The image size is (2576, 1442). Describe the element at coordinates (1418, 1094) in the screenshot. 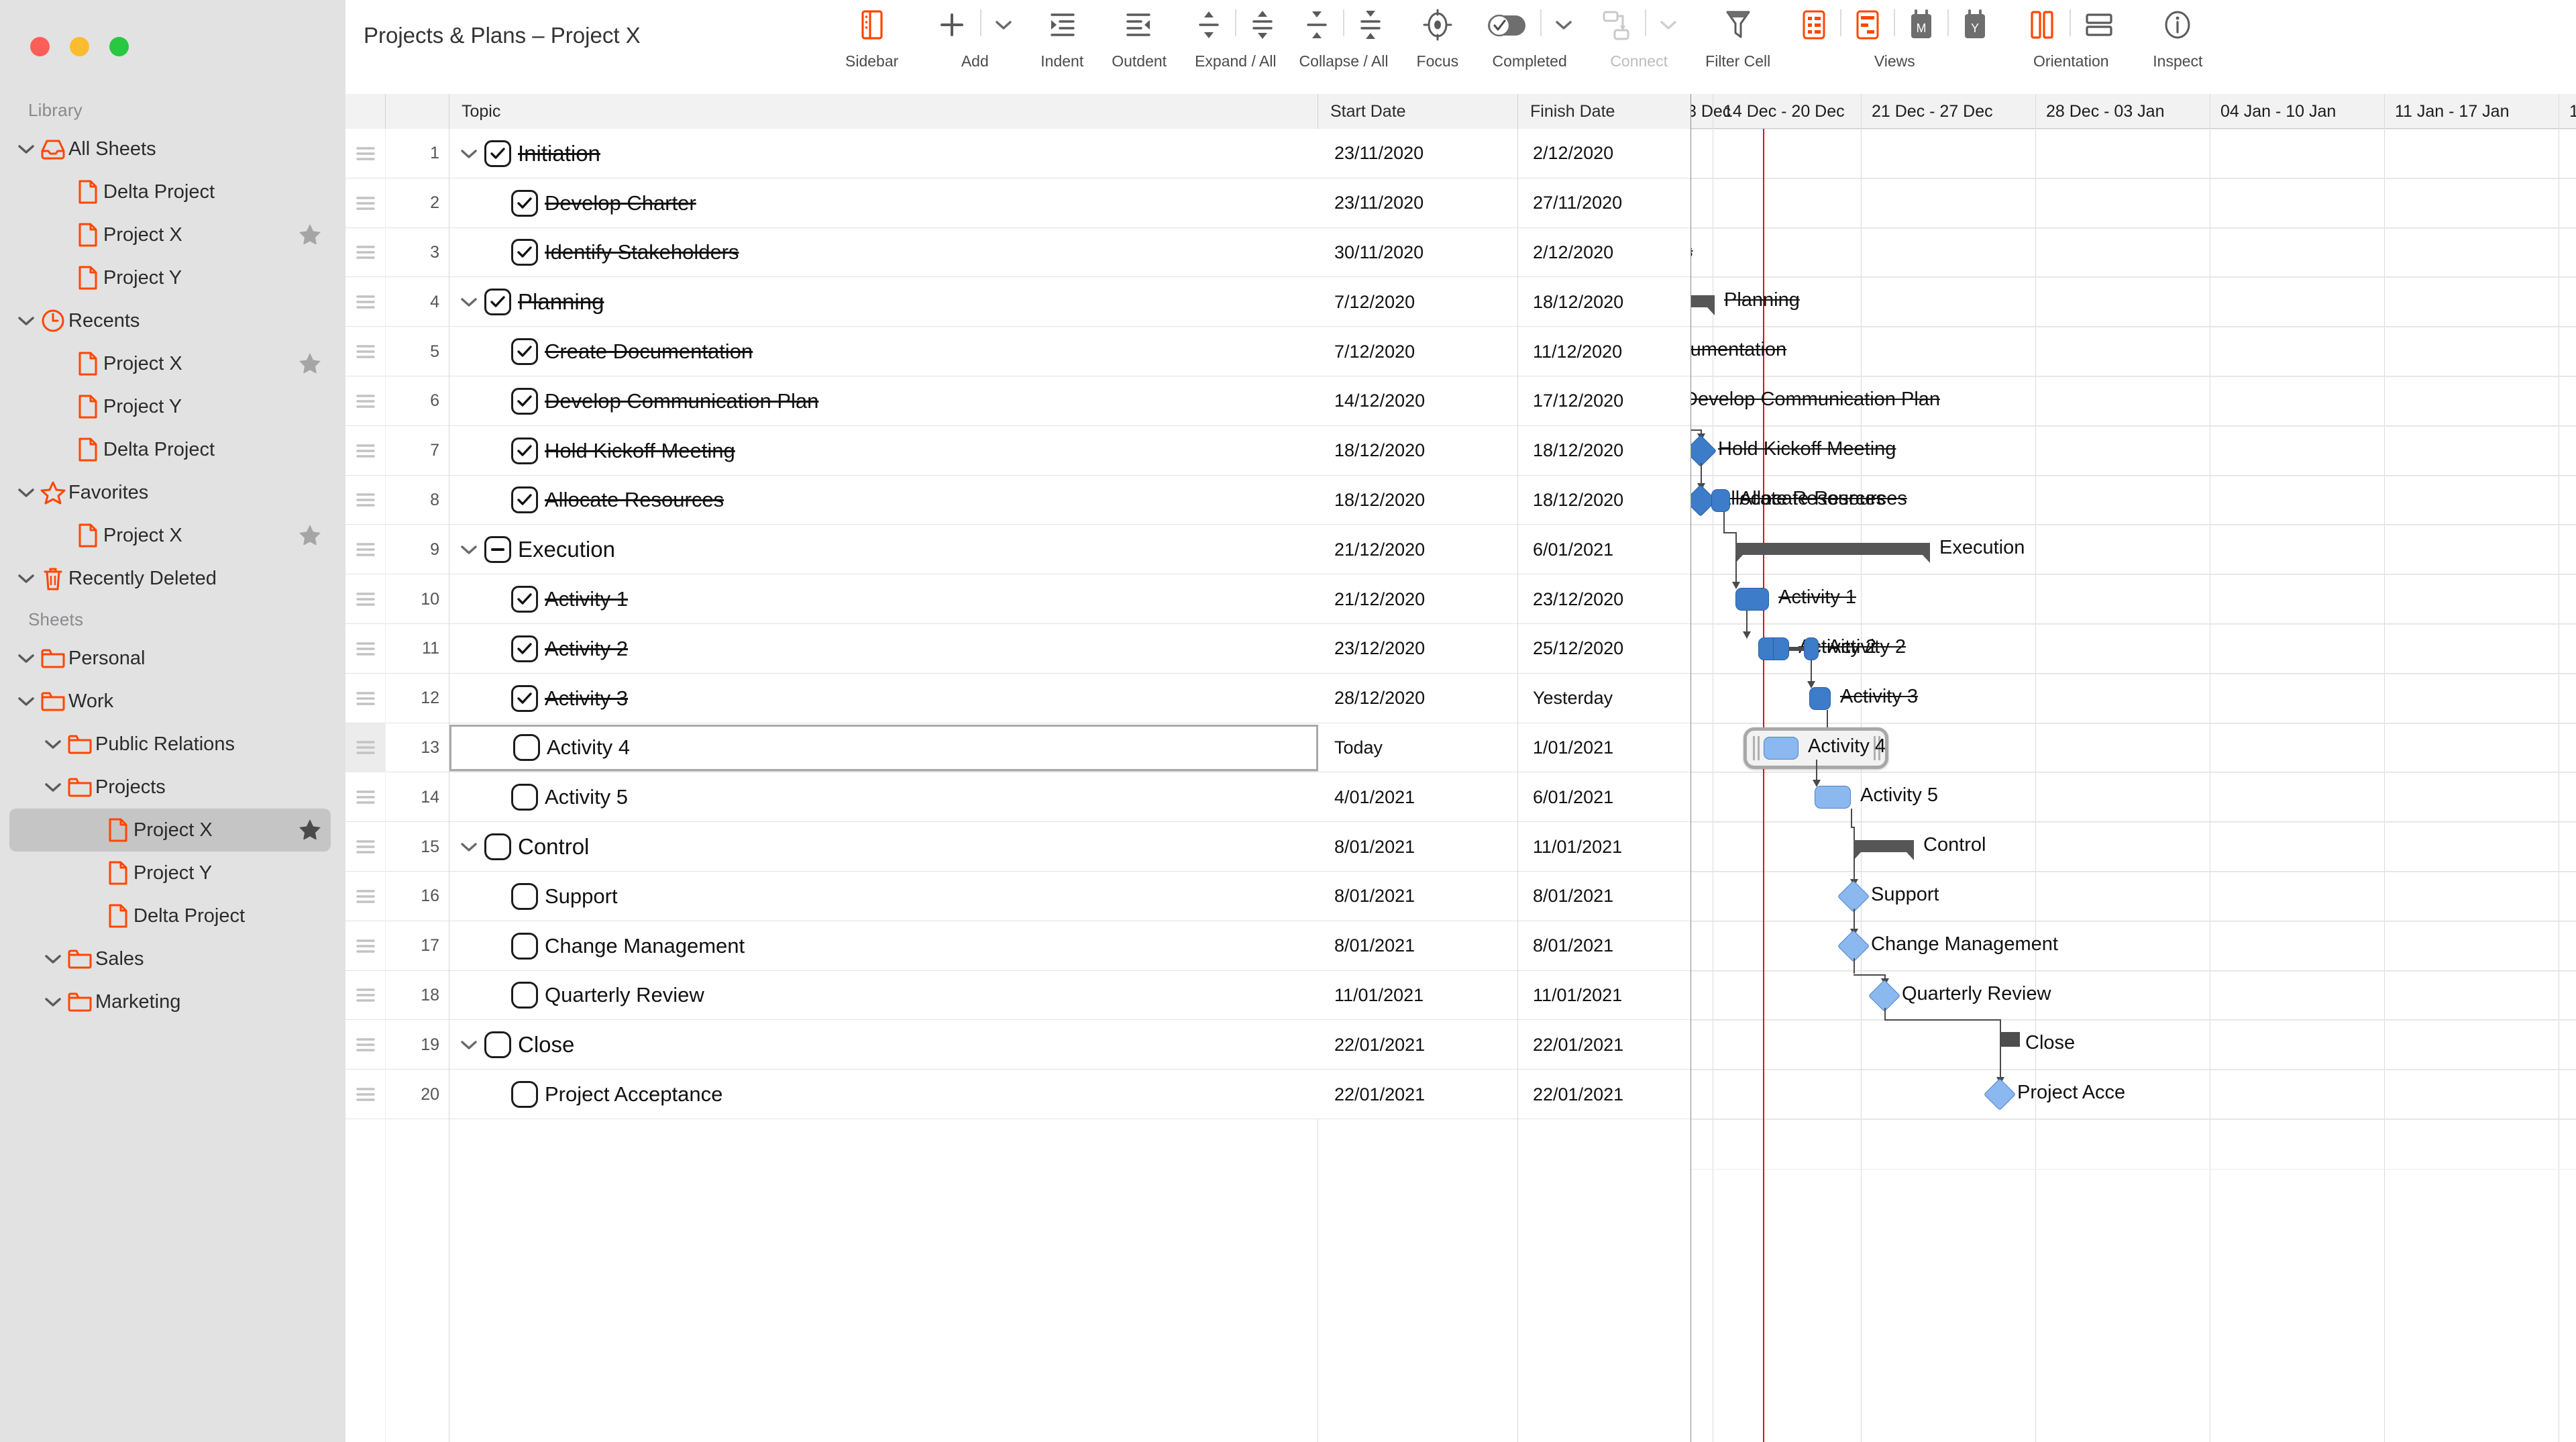

I see `start-date-cell: 22/01/2021` at that location.